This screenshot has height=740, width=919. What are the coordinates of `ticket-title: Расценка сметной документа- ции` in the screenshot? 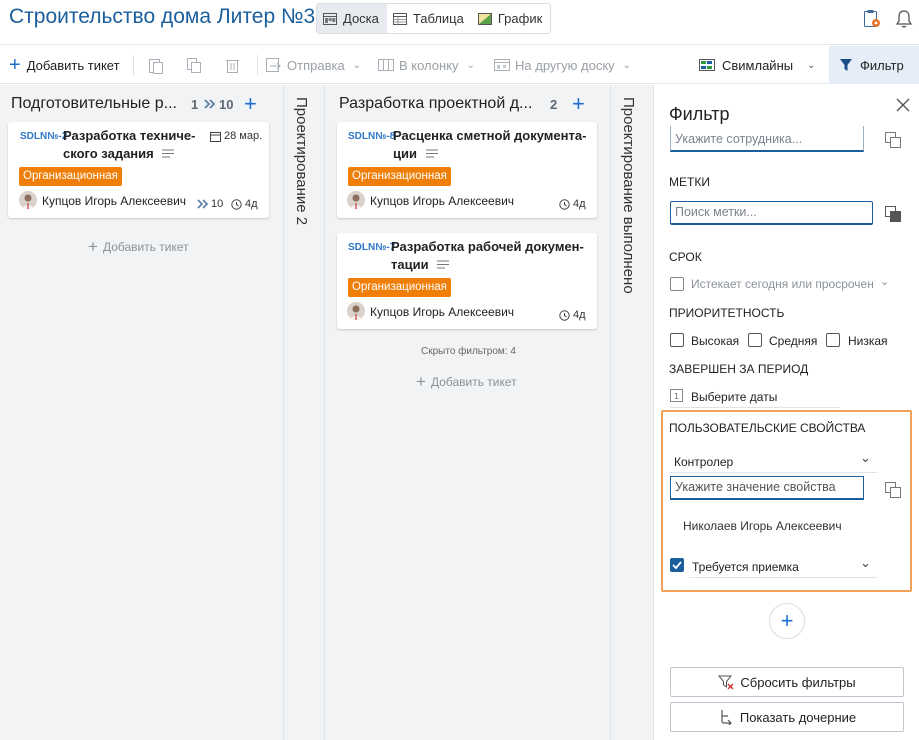 It's located at (493, 145).